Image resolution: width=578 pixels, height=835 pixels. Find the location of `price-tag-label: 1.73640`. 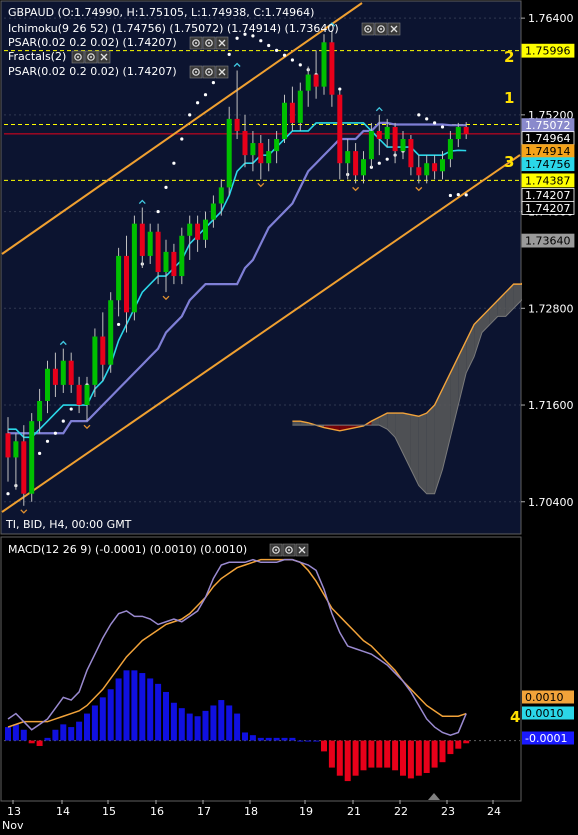

price-tag-label: 1.73640 is located at coordinates (548, 241).